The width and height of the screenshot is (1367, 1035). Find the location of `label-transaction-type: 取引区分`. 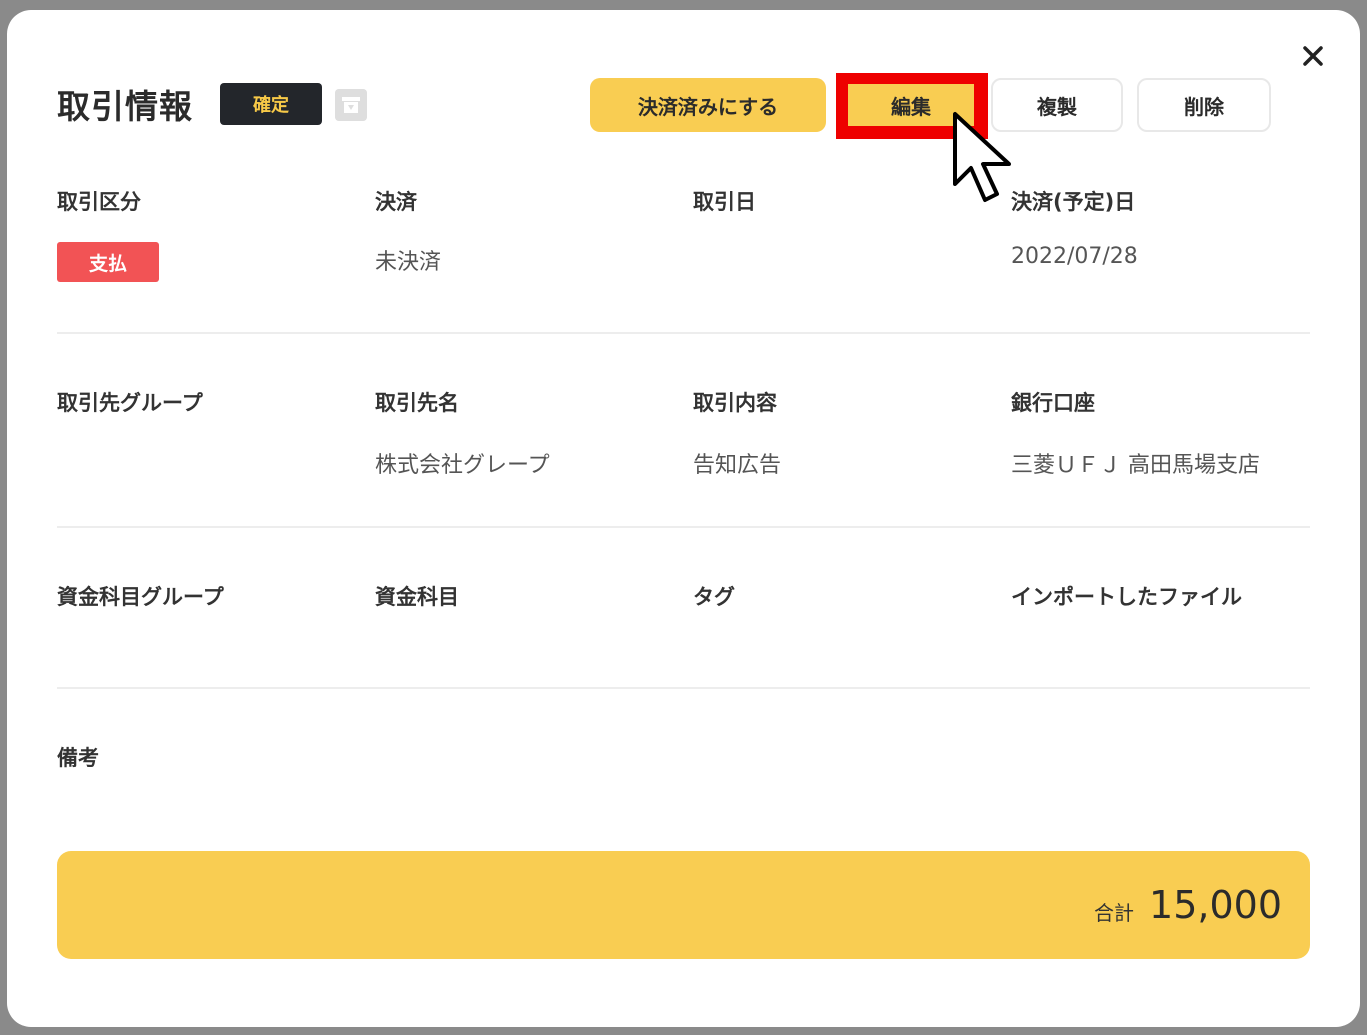

label-transaction-type: 取引区分 is located at coordinates (99, 202).